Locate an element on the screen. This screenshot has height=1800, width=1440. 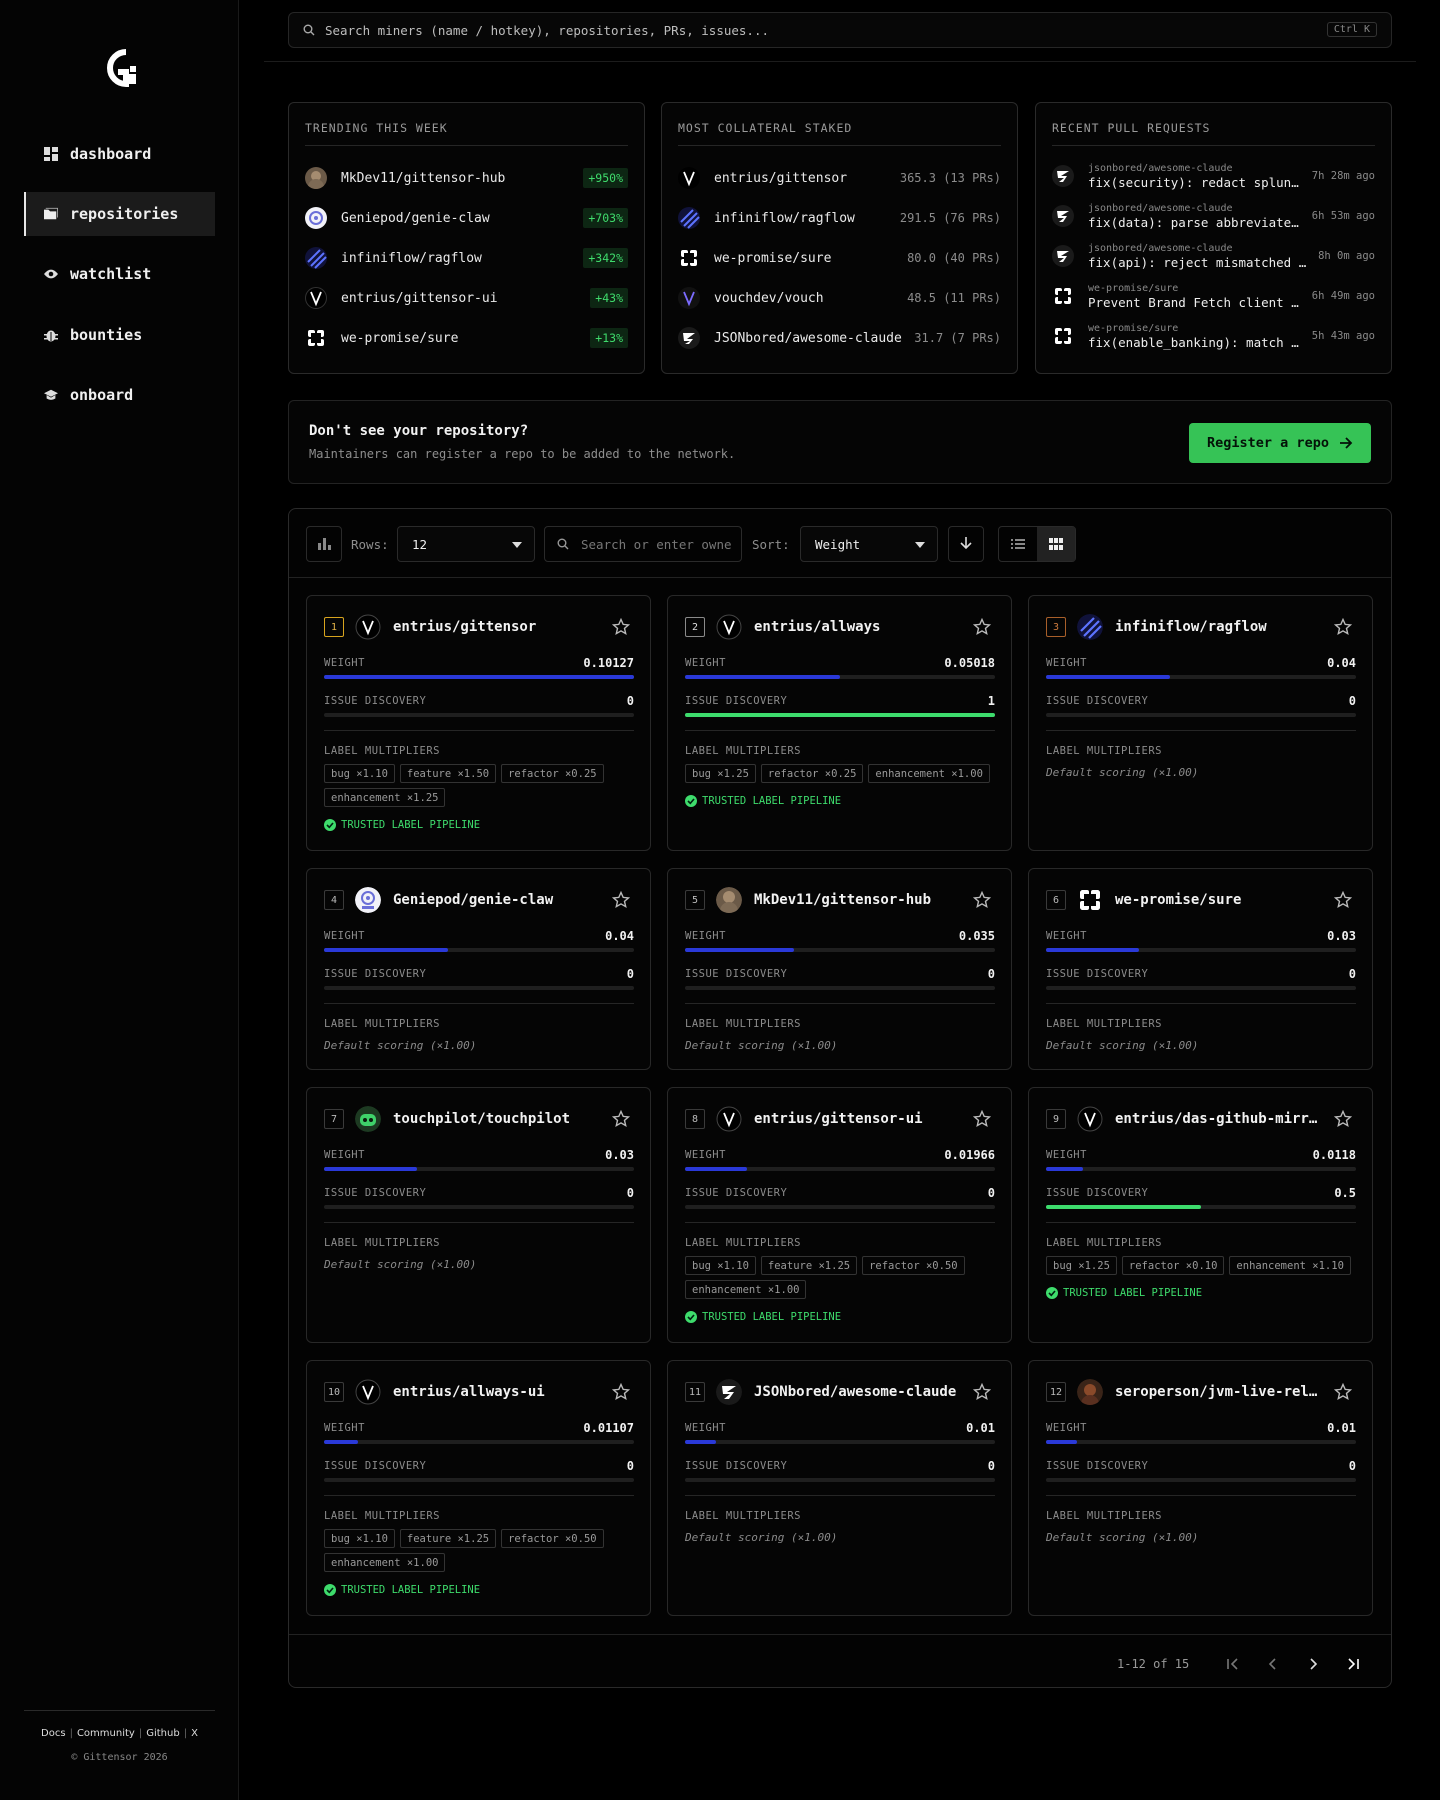
collateral-item: we-promise/sure 80.0 (40 PRs) is located at coordinates (839, 258).